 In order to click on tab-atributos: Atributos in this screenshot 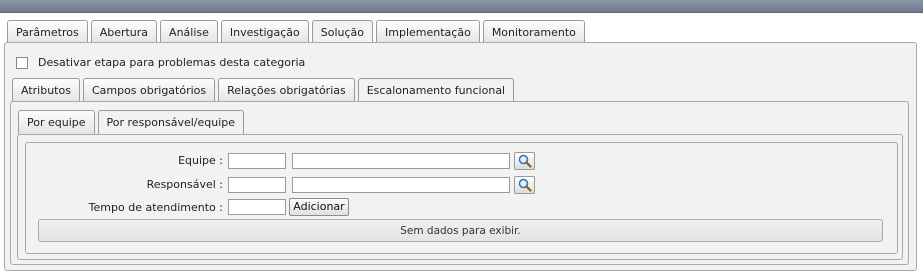, I will do `click(46, 90)`.